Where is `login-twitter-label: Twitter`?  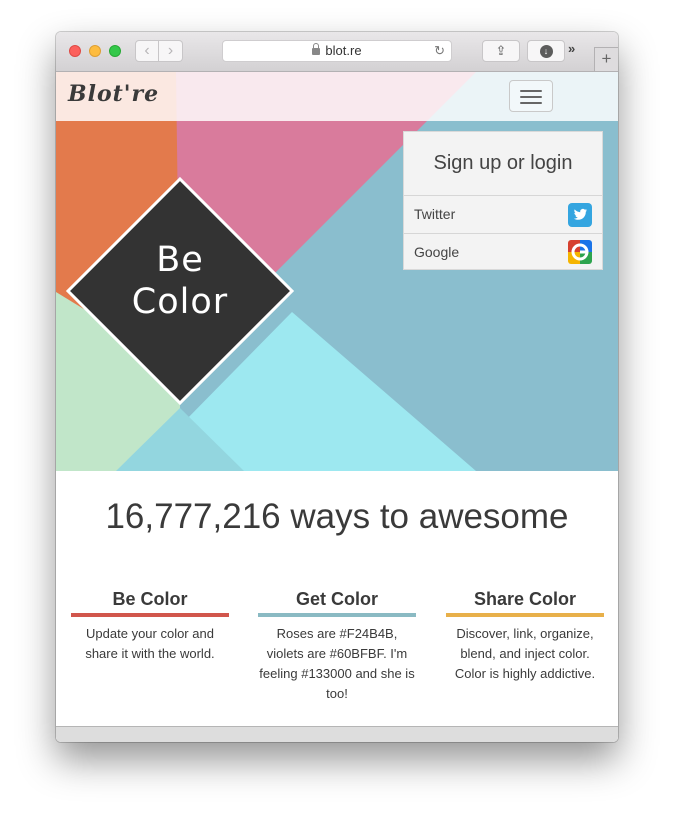 login-twitter-label: Twitter is located at coordinates (435, 214).